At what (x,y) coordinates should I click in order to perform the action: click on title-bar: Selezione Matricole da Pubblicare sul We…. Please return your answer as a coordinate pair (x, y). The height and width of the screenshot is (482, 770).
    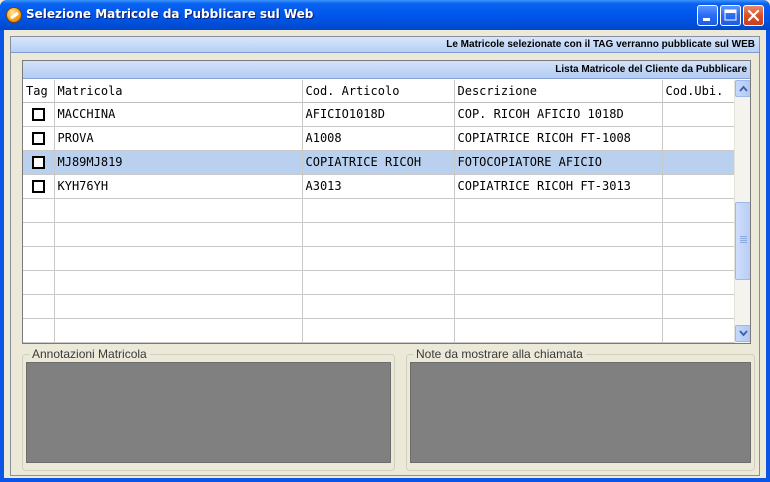
    Looking at the image, I should click on (385, 15).